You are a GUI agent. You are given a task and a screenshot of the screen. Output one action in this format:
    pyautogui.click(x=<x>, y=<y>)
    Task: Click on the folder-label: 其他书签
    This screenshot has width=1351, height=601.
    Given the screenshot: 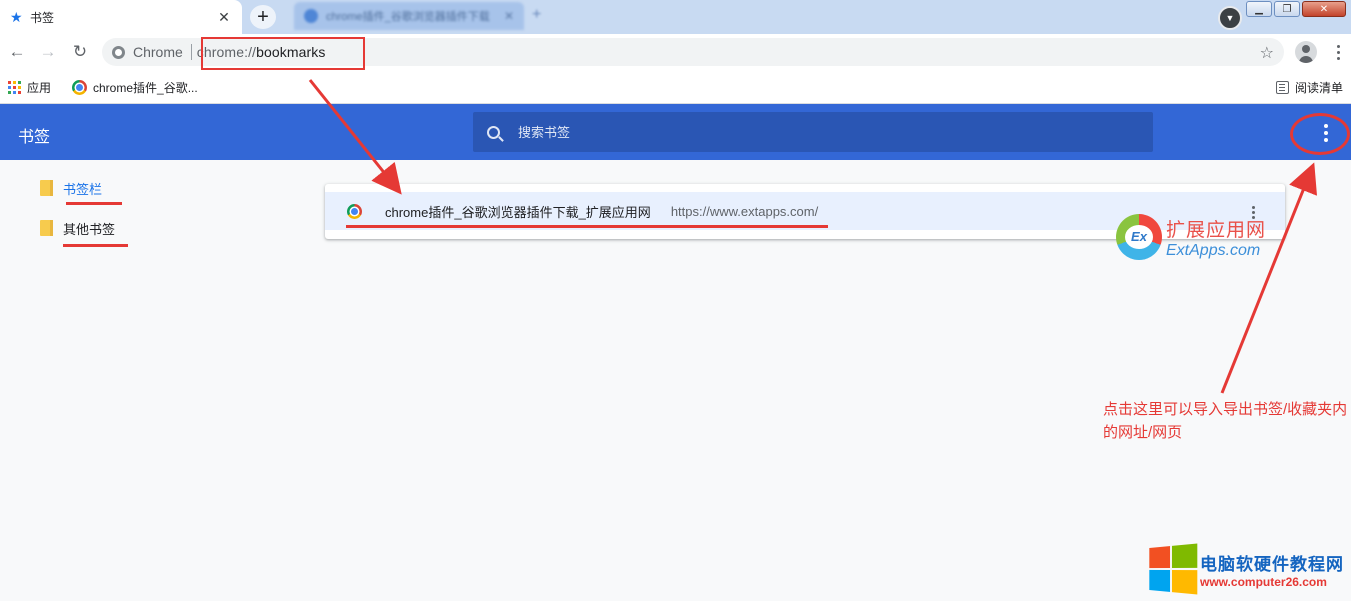 What is the action you would take?
    pyautogui.click(x=89, y=229)
    